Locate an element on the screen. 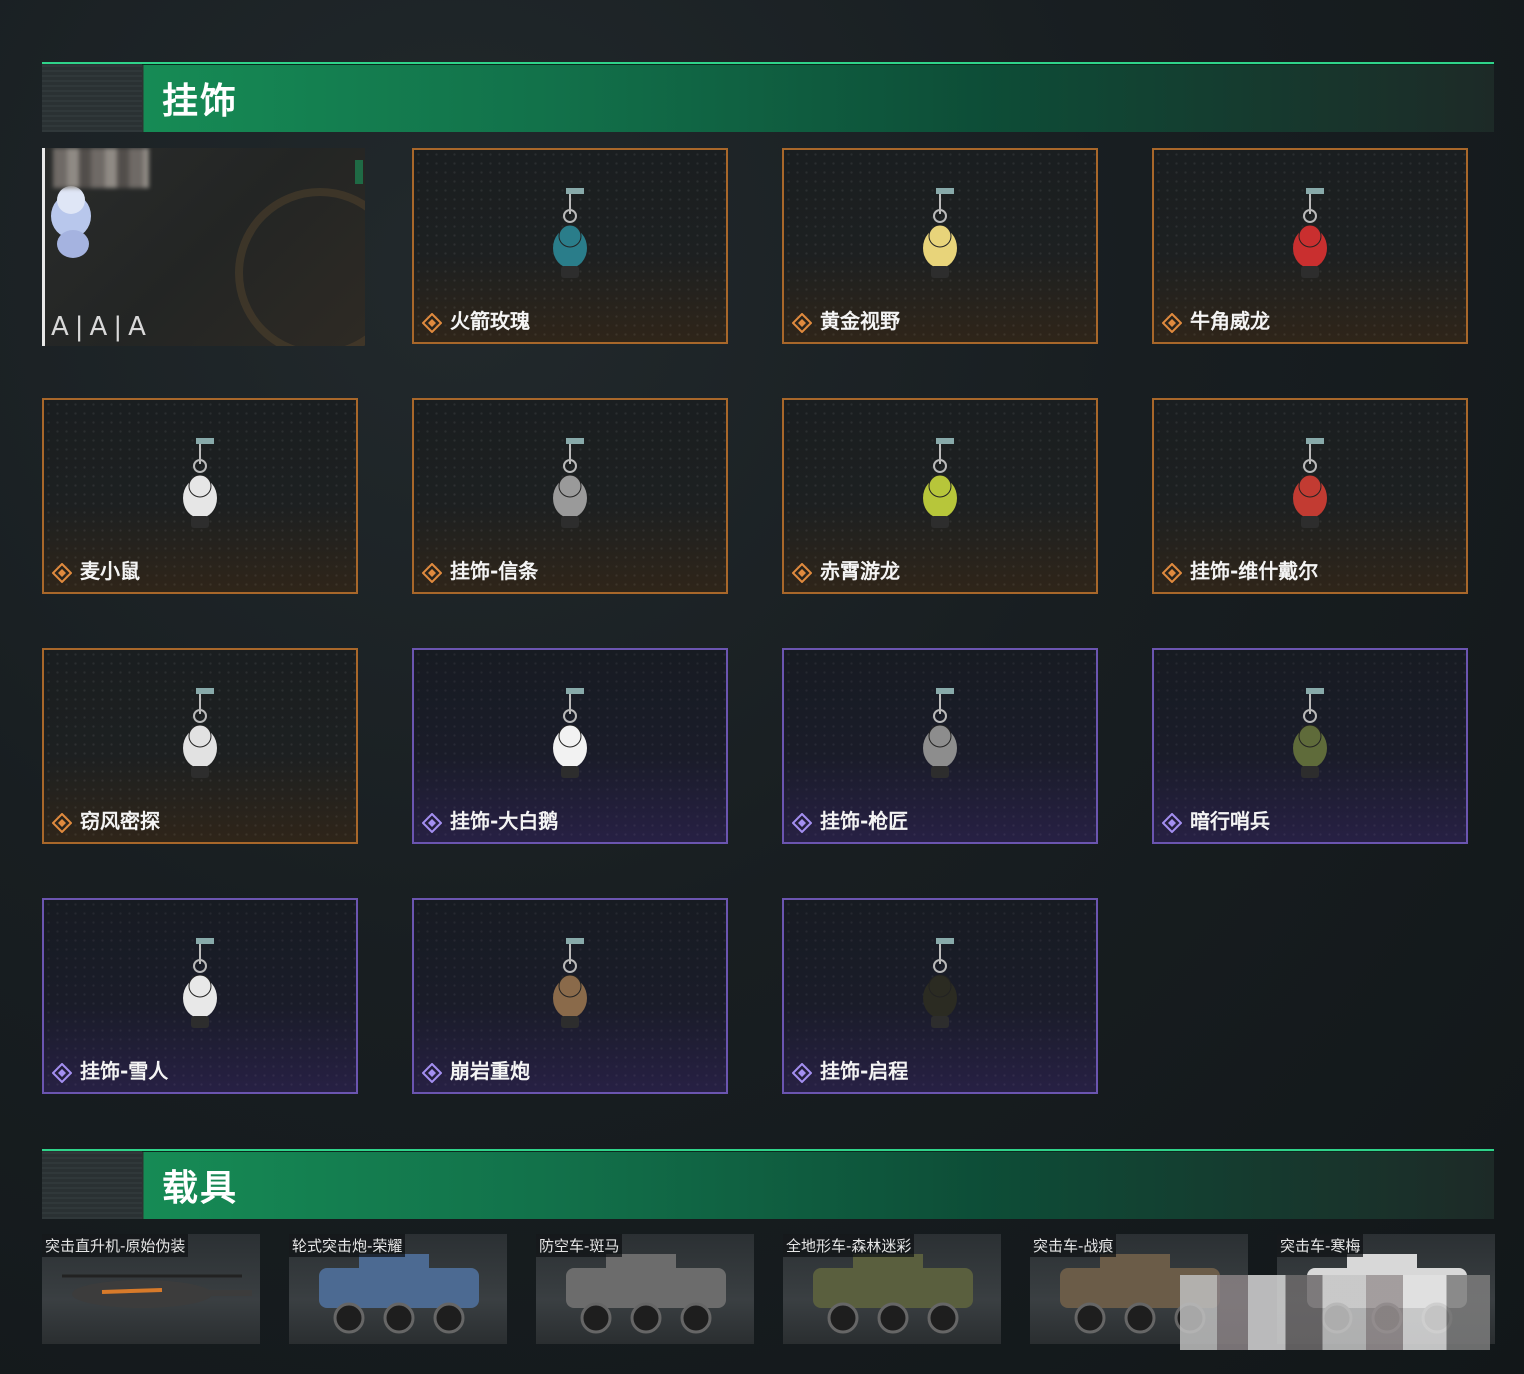  charm-card: 牛角威龙 is located at coordinates (1310, 246).